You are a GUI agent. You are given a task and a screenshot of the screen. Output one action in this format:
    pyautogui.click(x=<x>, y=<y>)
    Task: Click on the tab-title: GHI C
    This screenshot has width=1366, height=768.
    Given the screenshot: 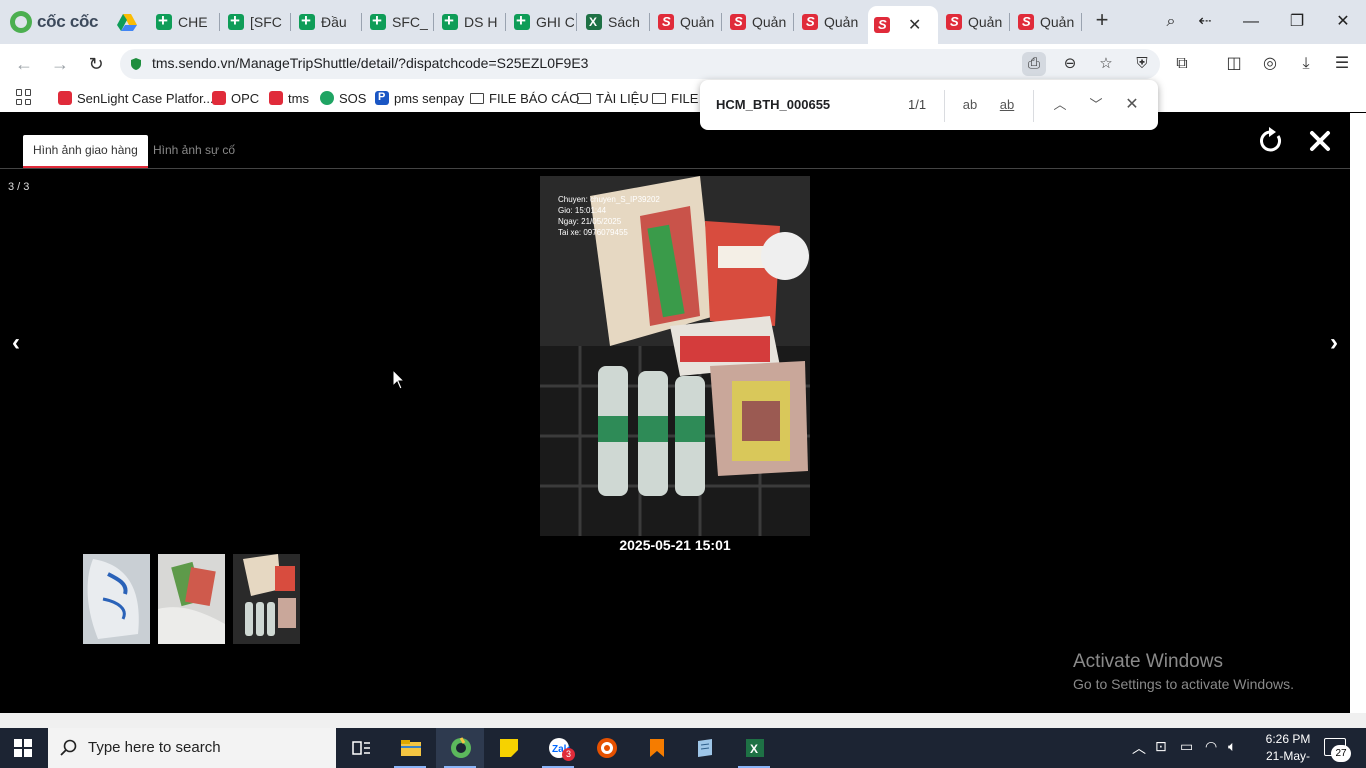 What is the action you would take?
    pyautogui.click(x=555, y=22)
    